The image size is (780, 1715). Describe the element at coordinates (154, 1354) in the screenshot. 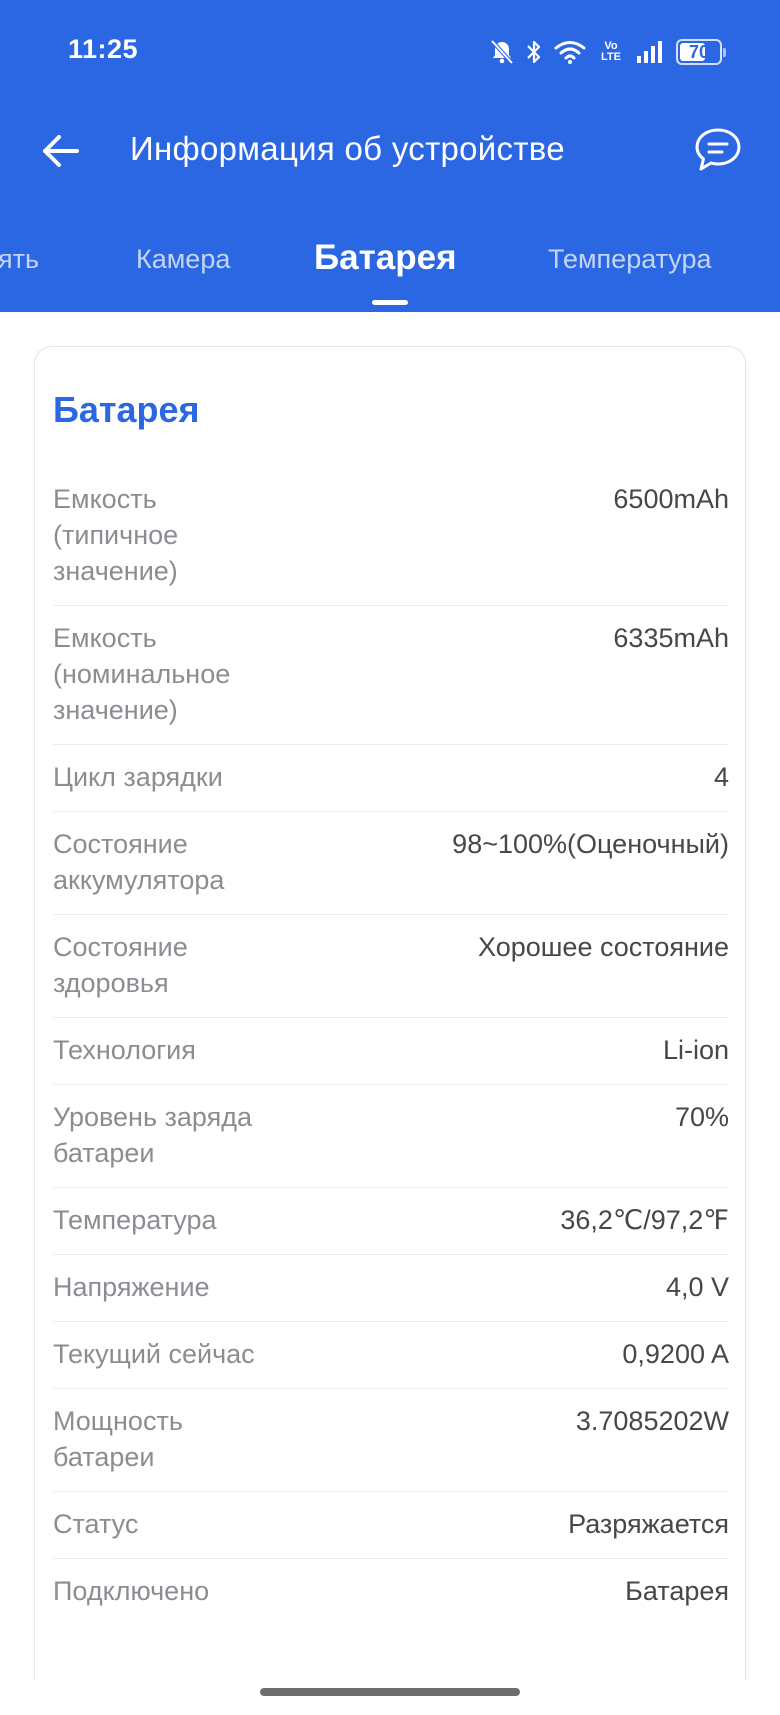

I see `info-row-label: Текущий сейчас` at that location.